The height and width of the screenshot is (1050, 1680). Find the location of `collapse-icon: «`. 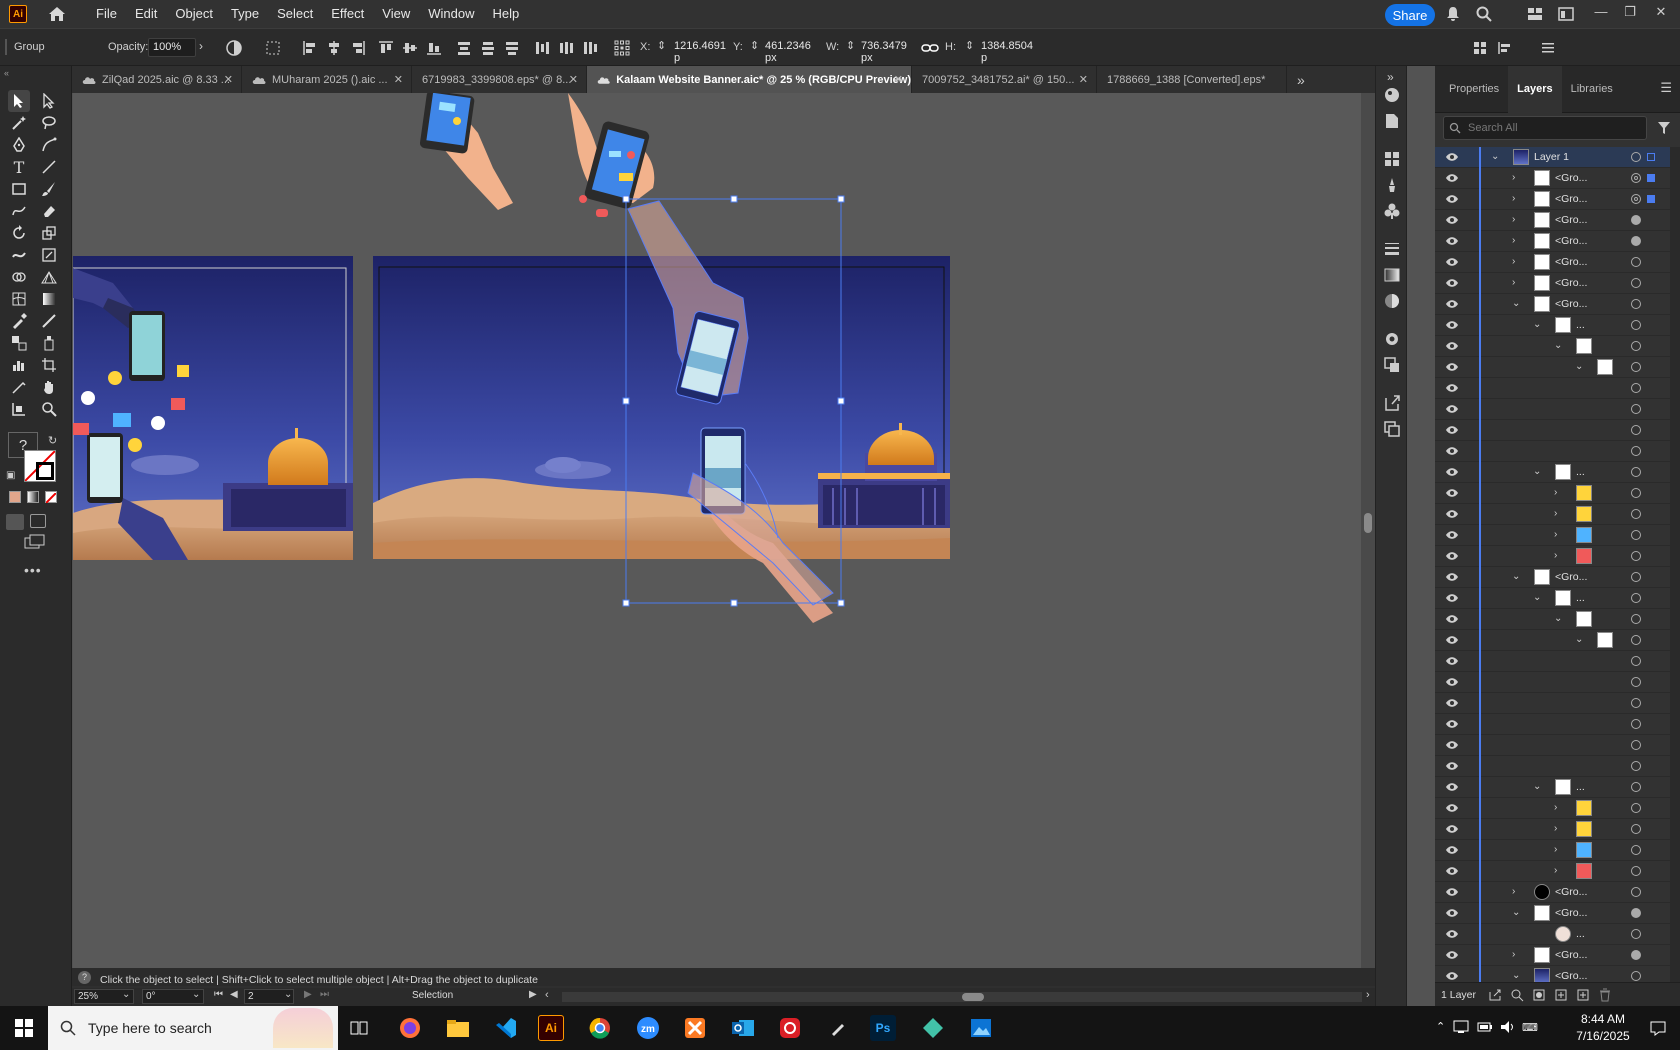

collapse-icon: « is located at coordinates (6, 73).